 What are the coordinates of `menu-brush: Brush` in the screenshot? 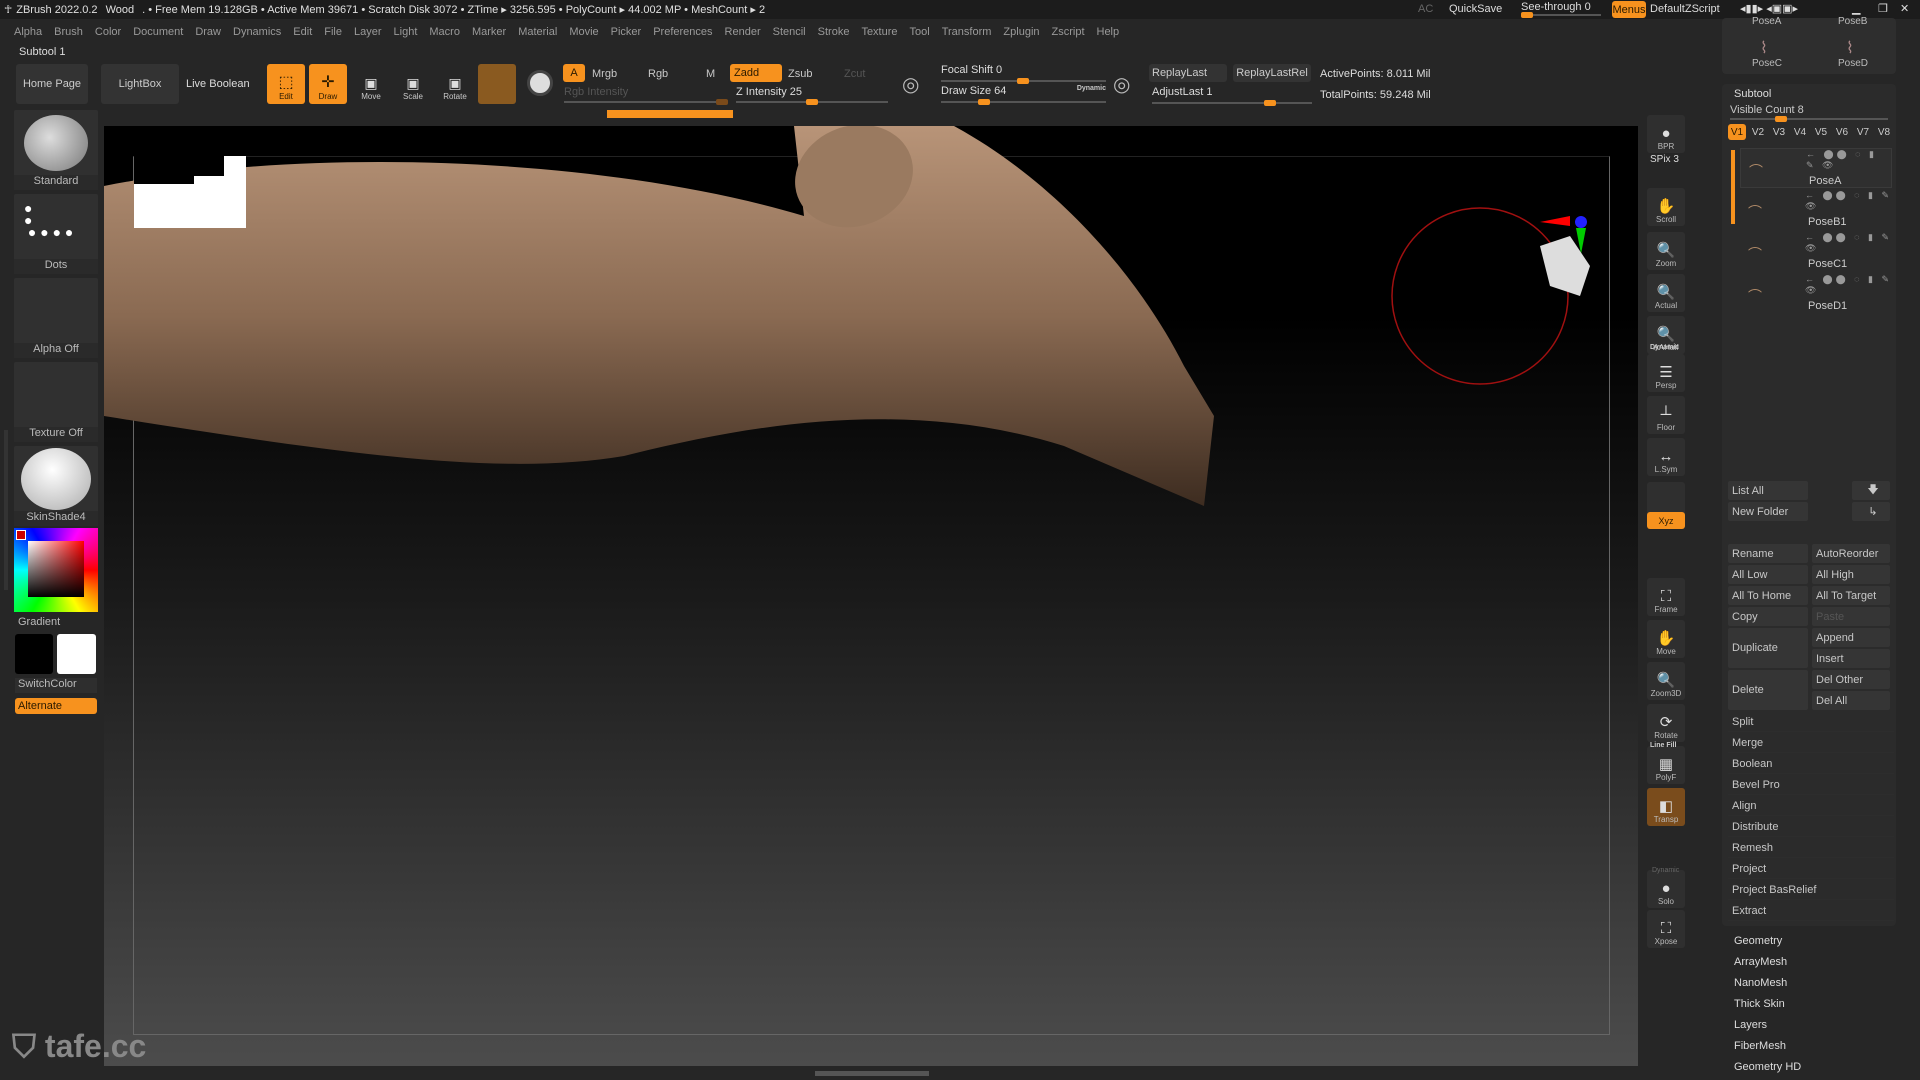 It's located at (68, 32).